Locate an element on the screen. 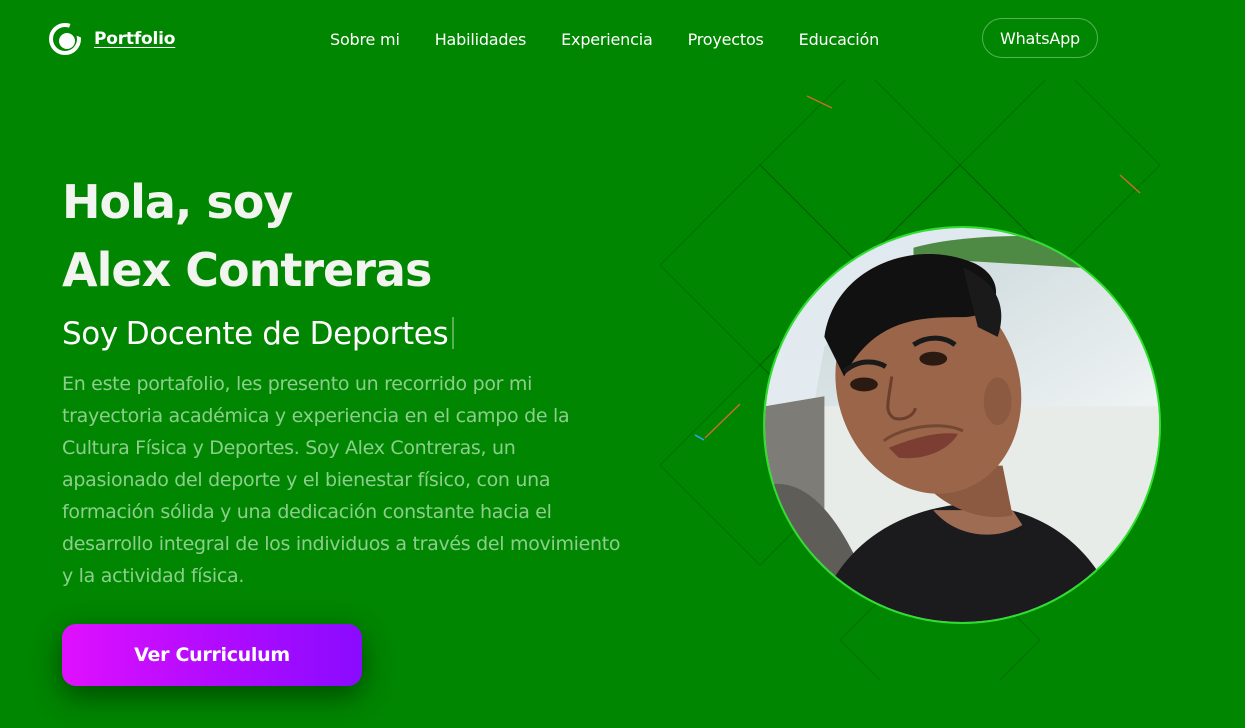 Image resolution: width=1245 pixels, height=728 pixels. hero-title-line2: Alex Contreras is located at coordinates (247, 270).